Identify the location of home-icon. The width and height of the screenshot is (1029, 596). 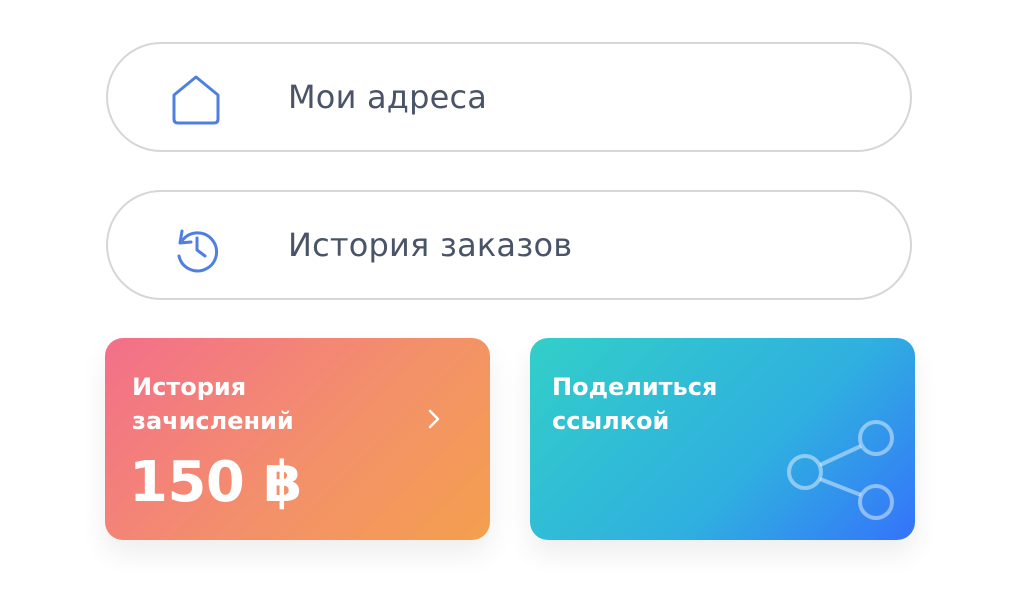
(196, 100).